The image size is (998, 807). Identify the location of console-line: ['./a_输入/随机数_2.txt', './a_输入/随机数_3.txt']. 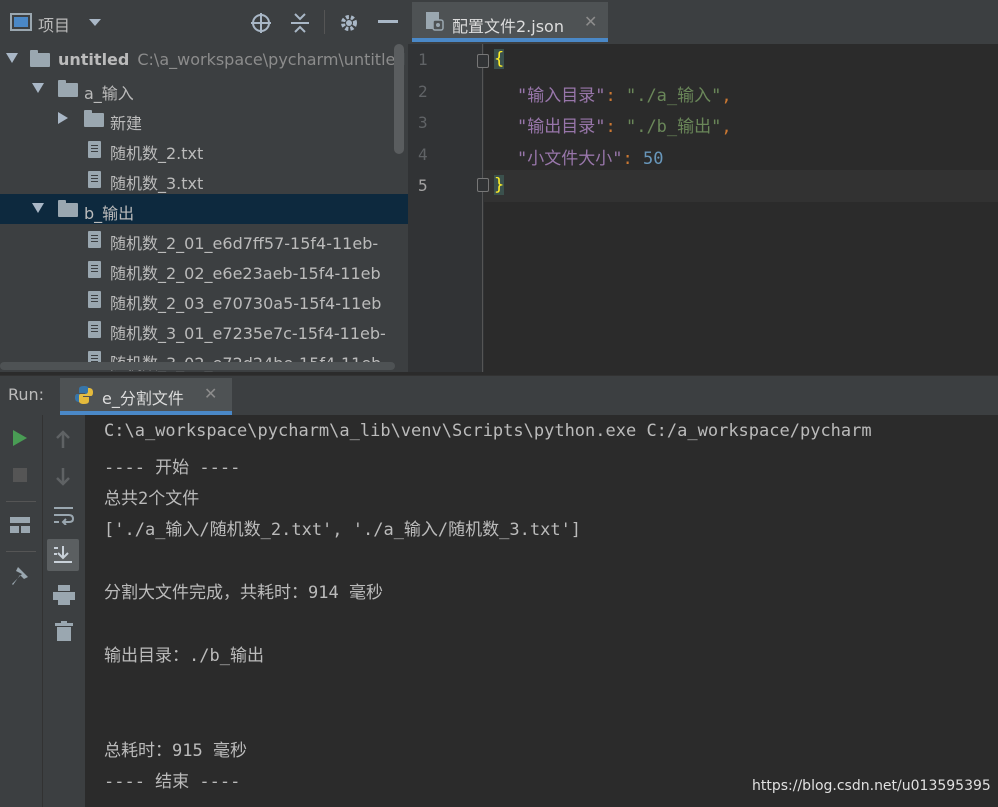
(343, 530).